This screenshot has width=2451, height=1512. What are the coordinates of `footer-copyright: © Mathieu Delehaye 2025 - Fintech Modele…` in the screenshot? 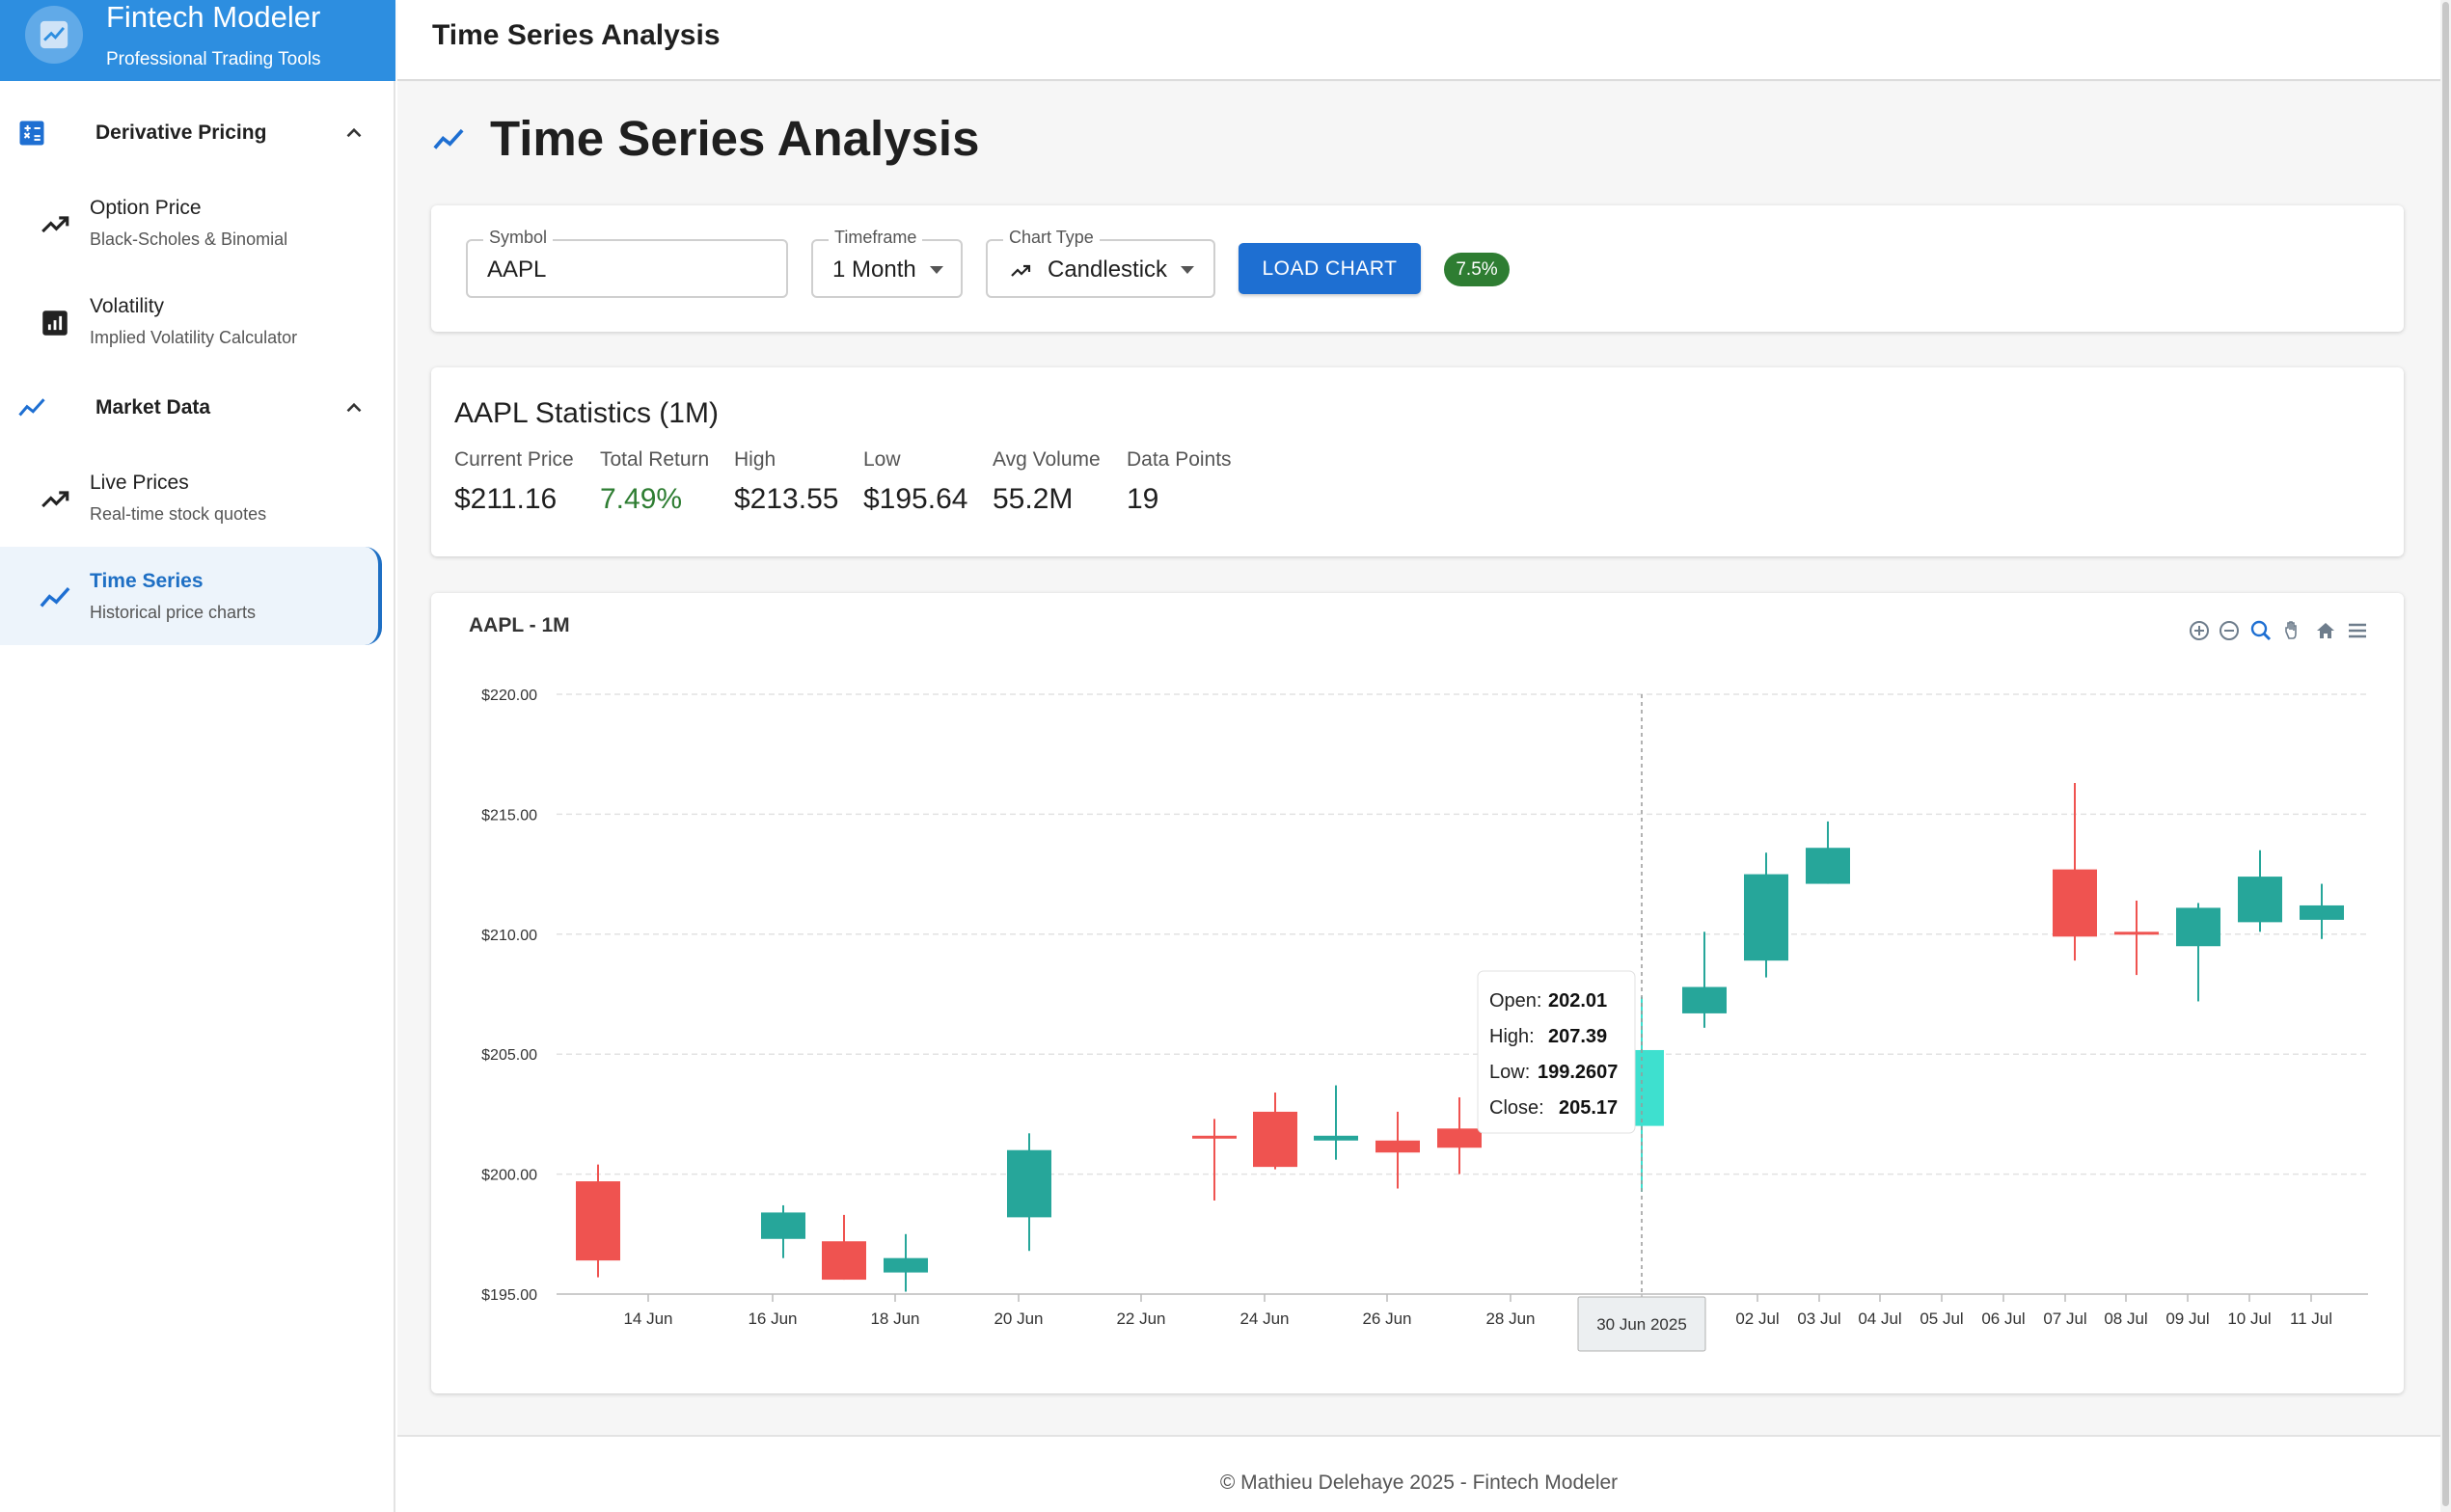 It's located at (1419, 1483).